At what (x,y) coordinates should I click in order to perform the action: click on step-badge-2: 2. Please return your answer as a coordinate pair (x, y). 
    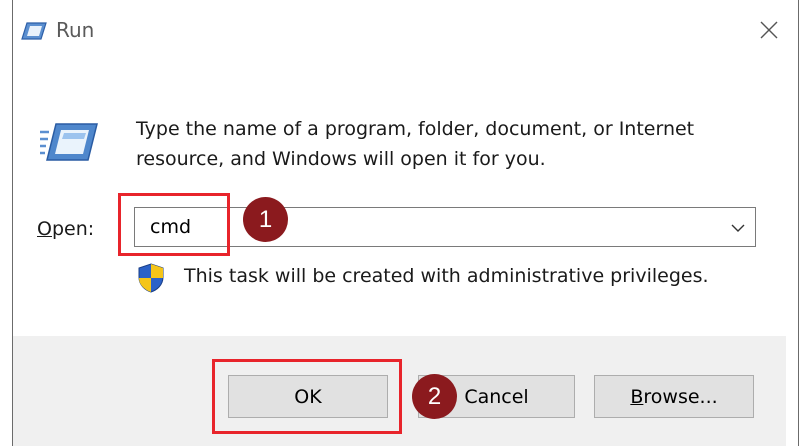
    Looking at the image, I should click on (434, 396).